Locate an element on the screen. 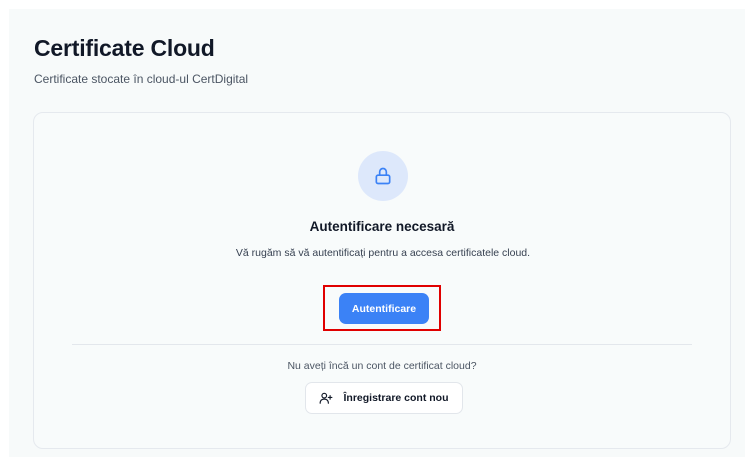 The width and height of the screenshot is (745, 457). lock-icon is located at coordinates (383, 176).